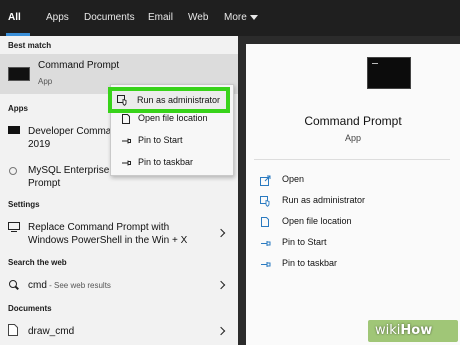 This screenshot has width=460, height=345. What do you see at coordinates (79, 65) in the screenshot?
I see `best-match-title: Command Prompt` at bounding box center [79, 65].